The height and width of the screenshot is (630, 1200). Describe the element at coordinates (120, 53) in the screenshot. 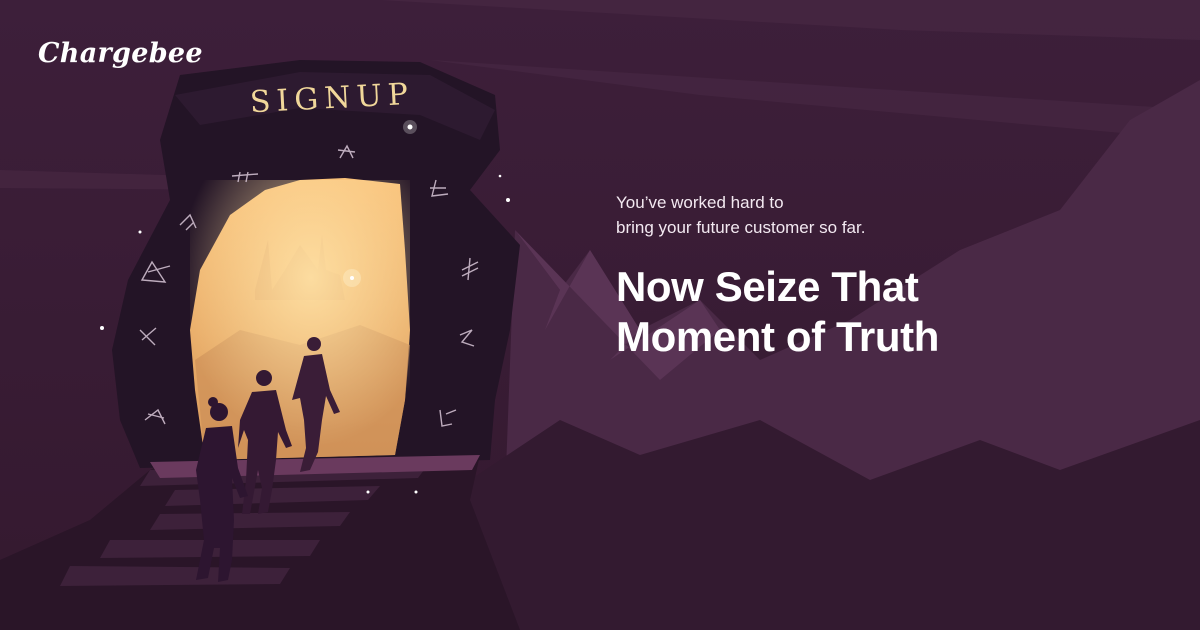

I see `brand-logo: Chargebee` at that location.